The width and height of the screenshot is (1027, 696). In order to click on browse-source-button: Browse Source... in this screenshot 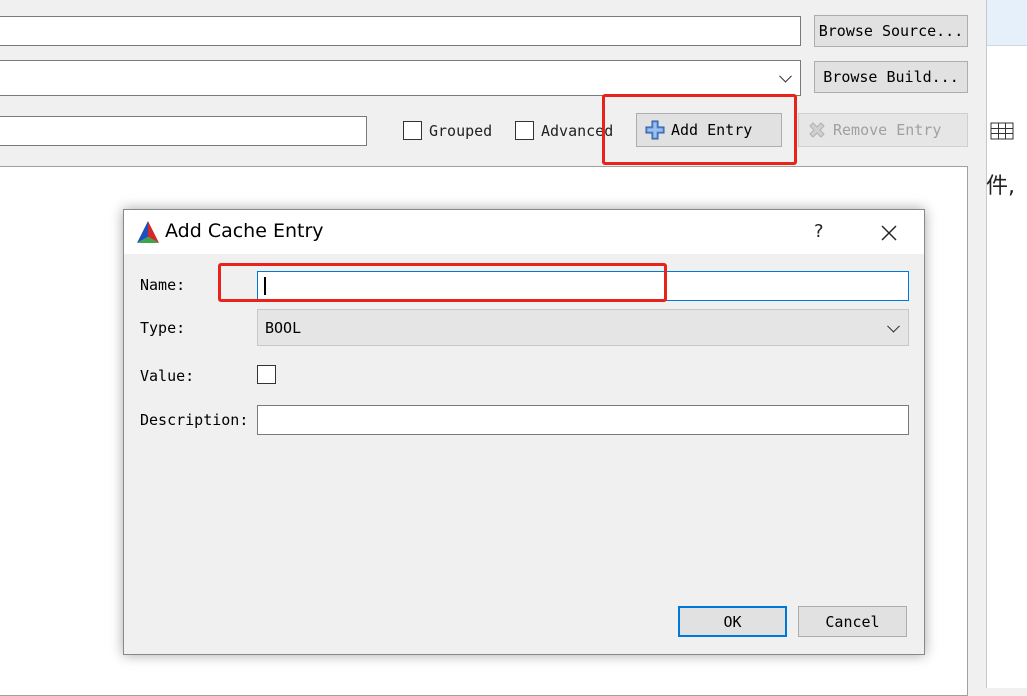, I will do `click(891, 31)`.